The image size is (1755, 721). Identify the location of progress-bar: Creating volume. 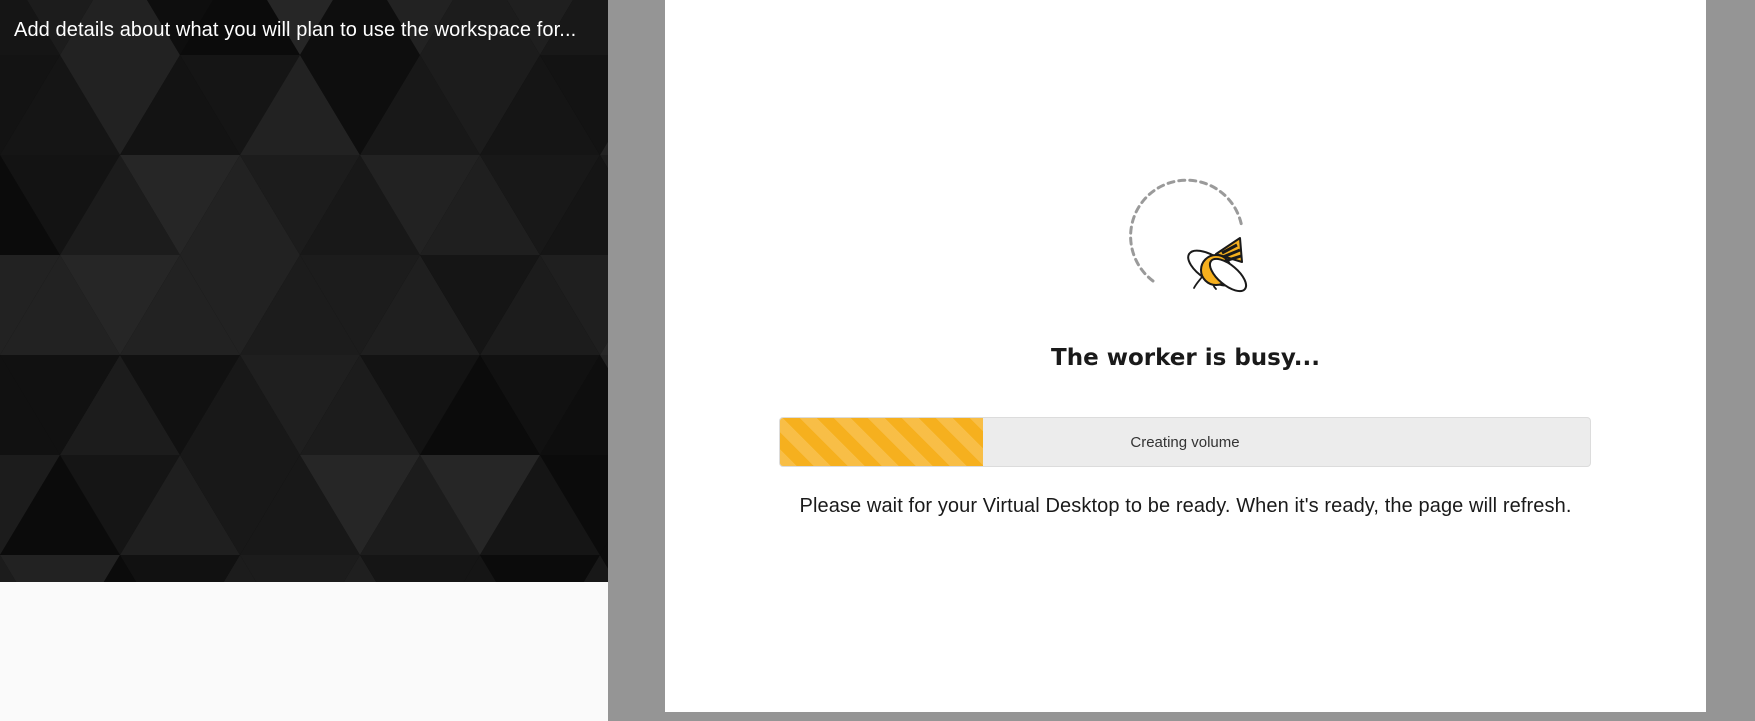
(1185, 442).